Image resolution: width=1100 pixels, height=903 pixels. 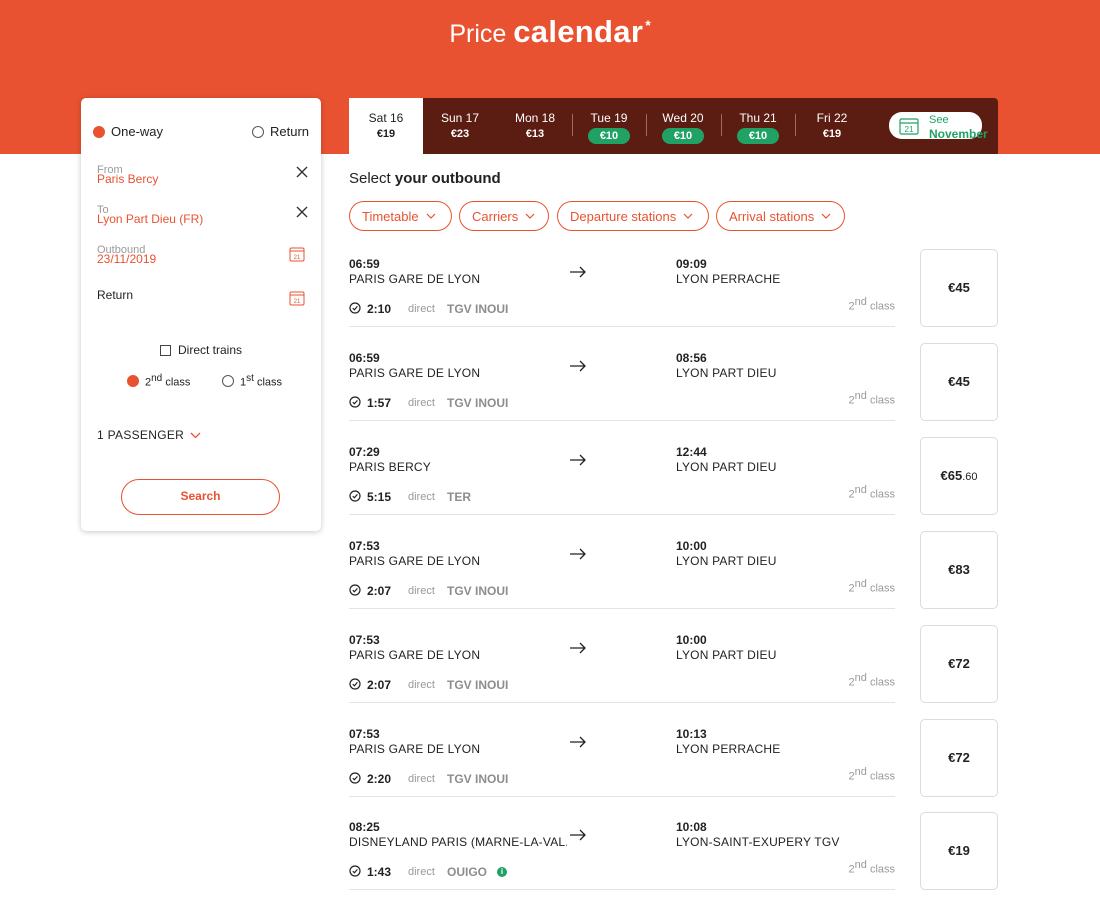 What do you see at coordinates (203, 179) in the screenshot?
I see `from-field: From Paris Bercy` at bounding box center [203, 179].